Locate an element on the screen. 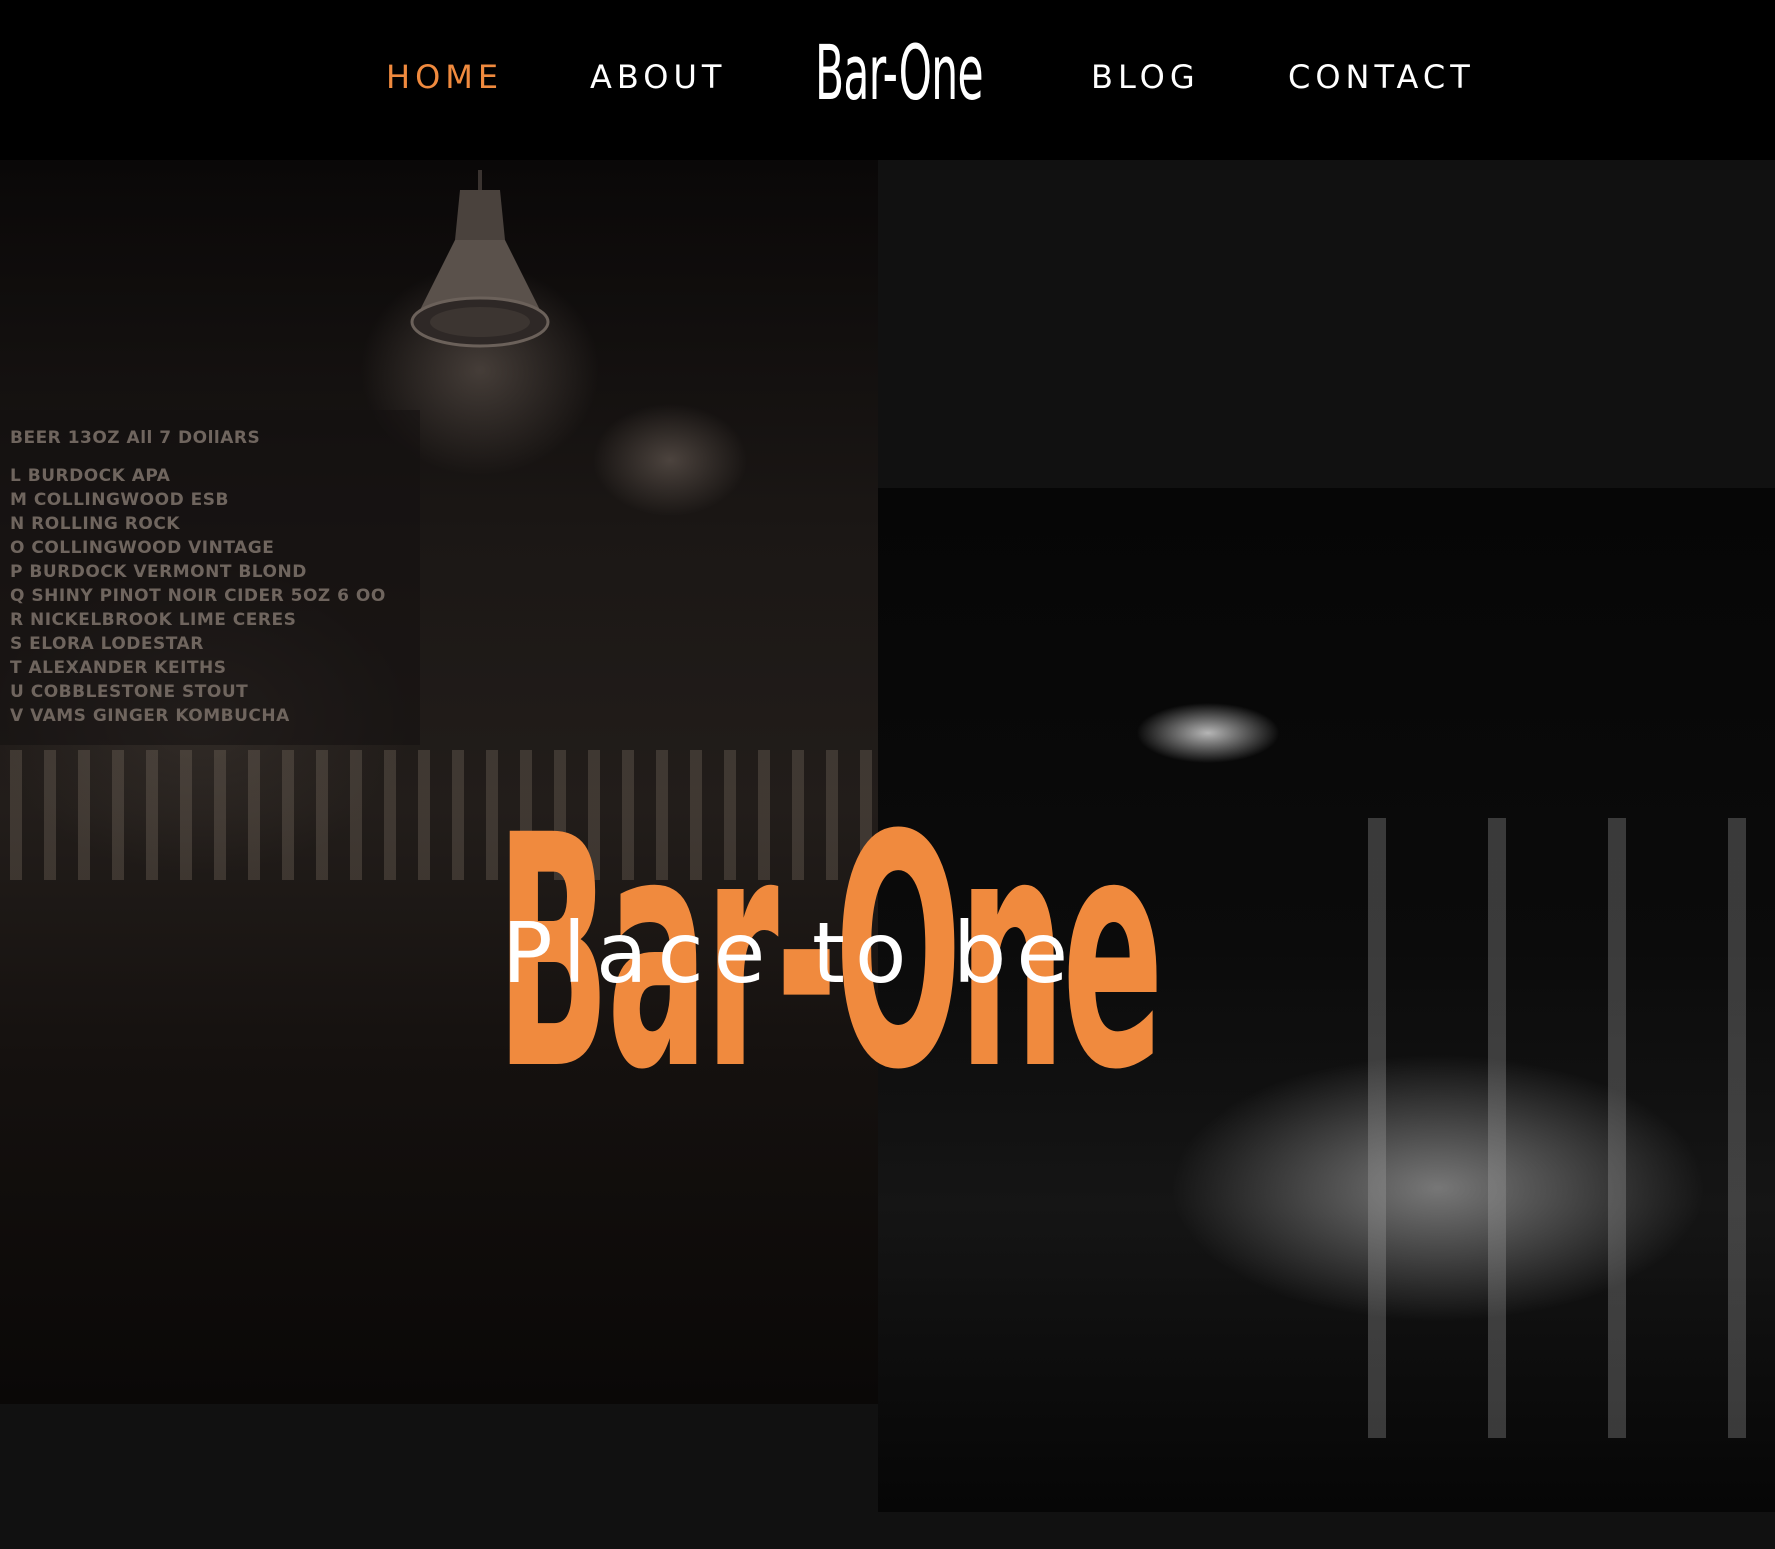 The image size is (1775, 1549). menu-line: L BURDOCK APA is located at coordinates (90, 476).